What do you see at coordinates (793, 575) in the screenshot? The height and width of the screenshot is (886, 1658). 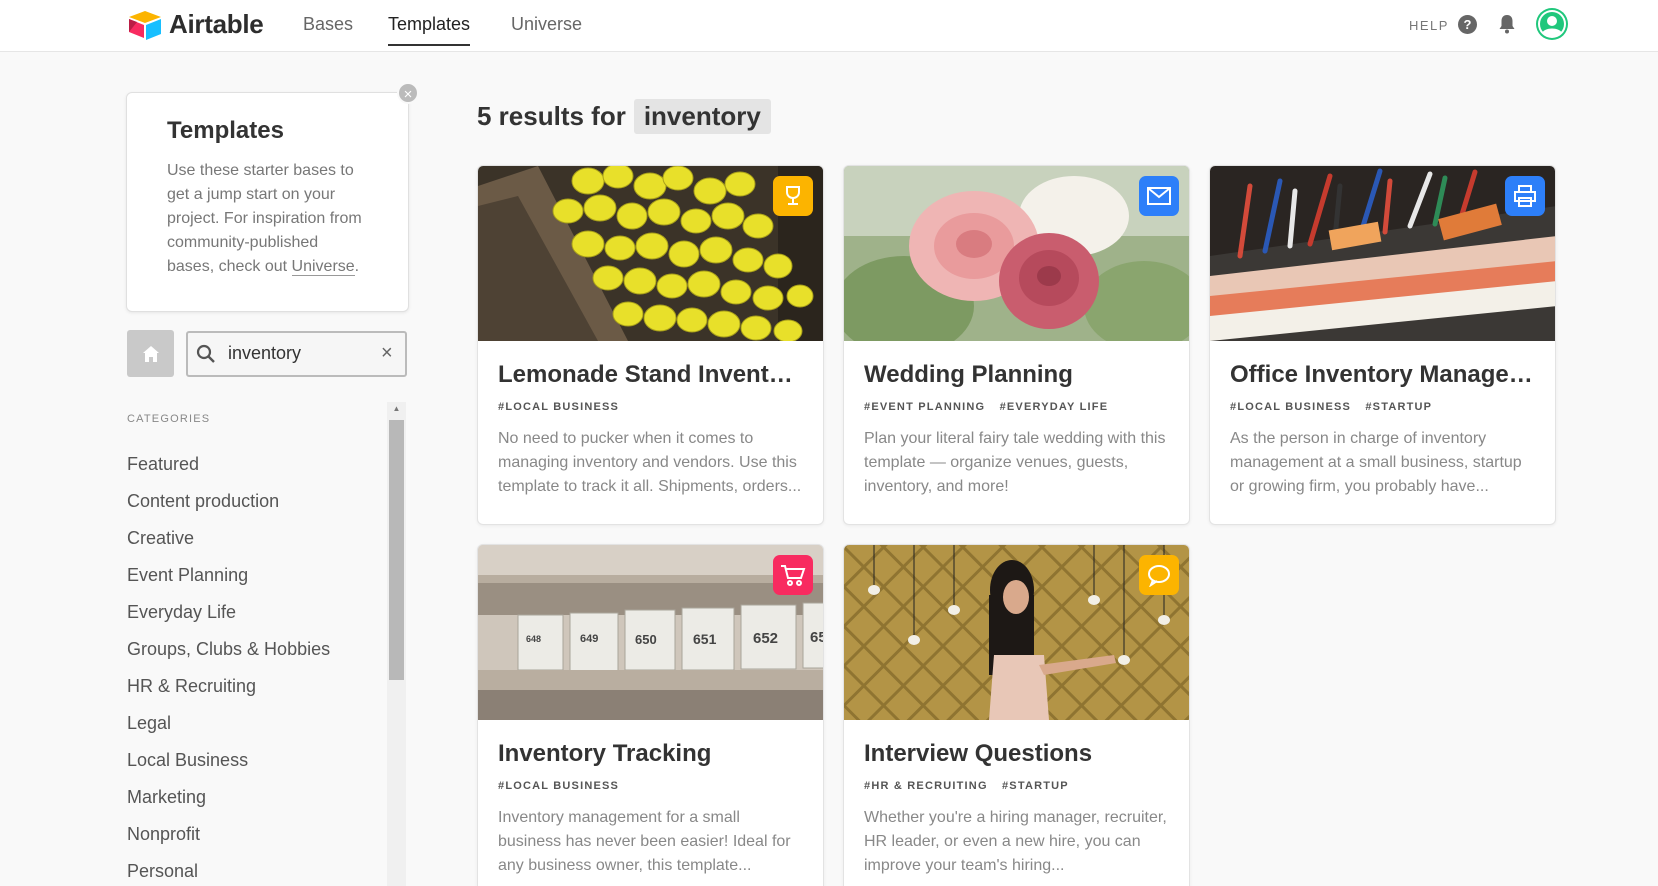 I see `cart-icon` at bounding box center [793, 575].